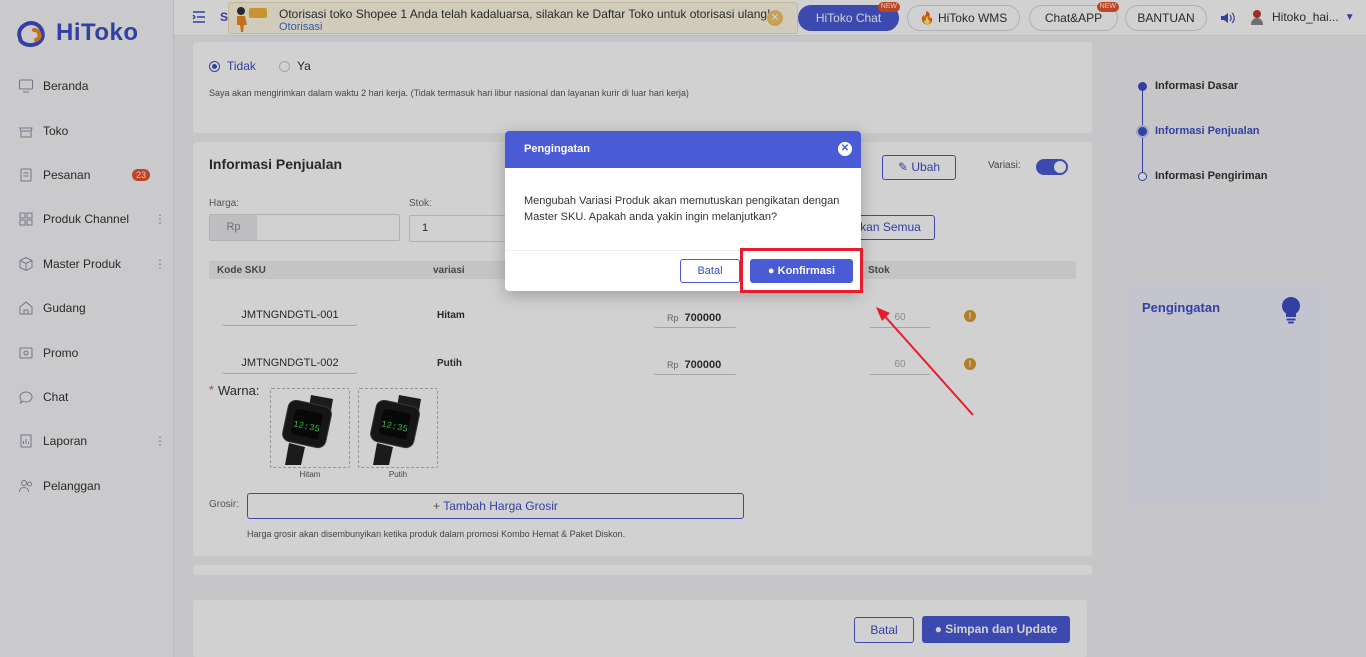 This screenshot has height=657, width=1366. I want to click on dialog-cancel-button: Batal, so click(710, 271).